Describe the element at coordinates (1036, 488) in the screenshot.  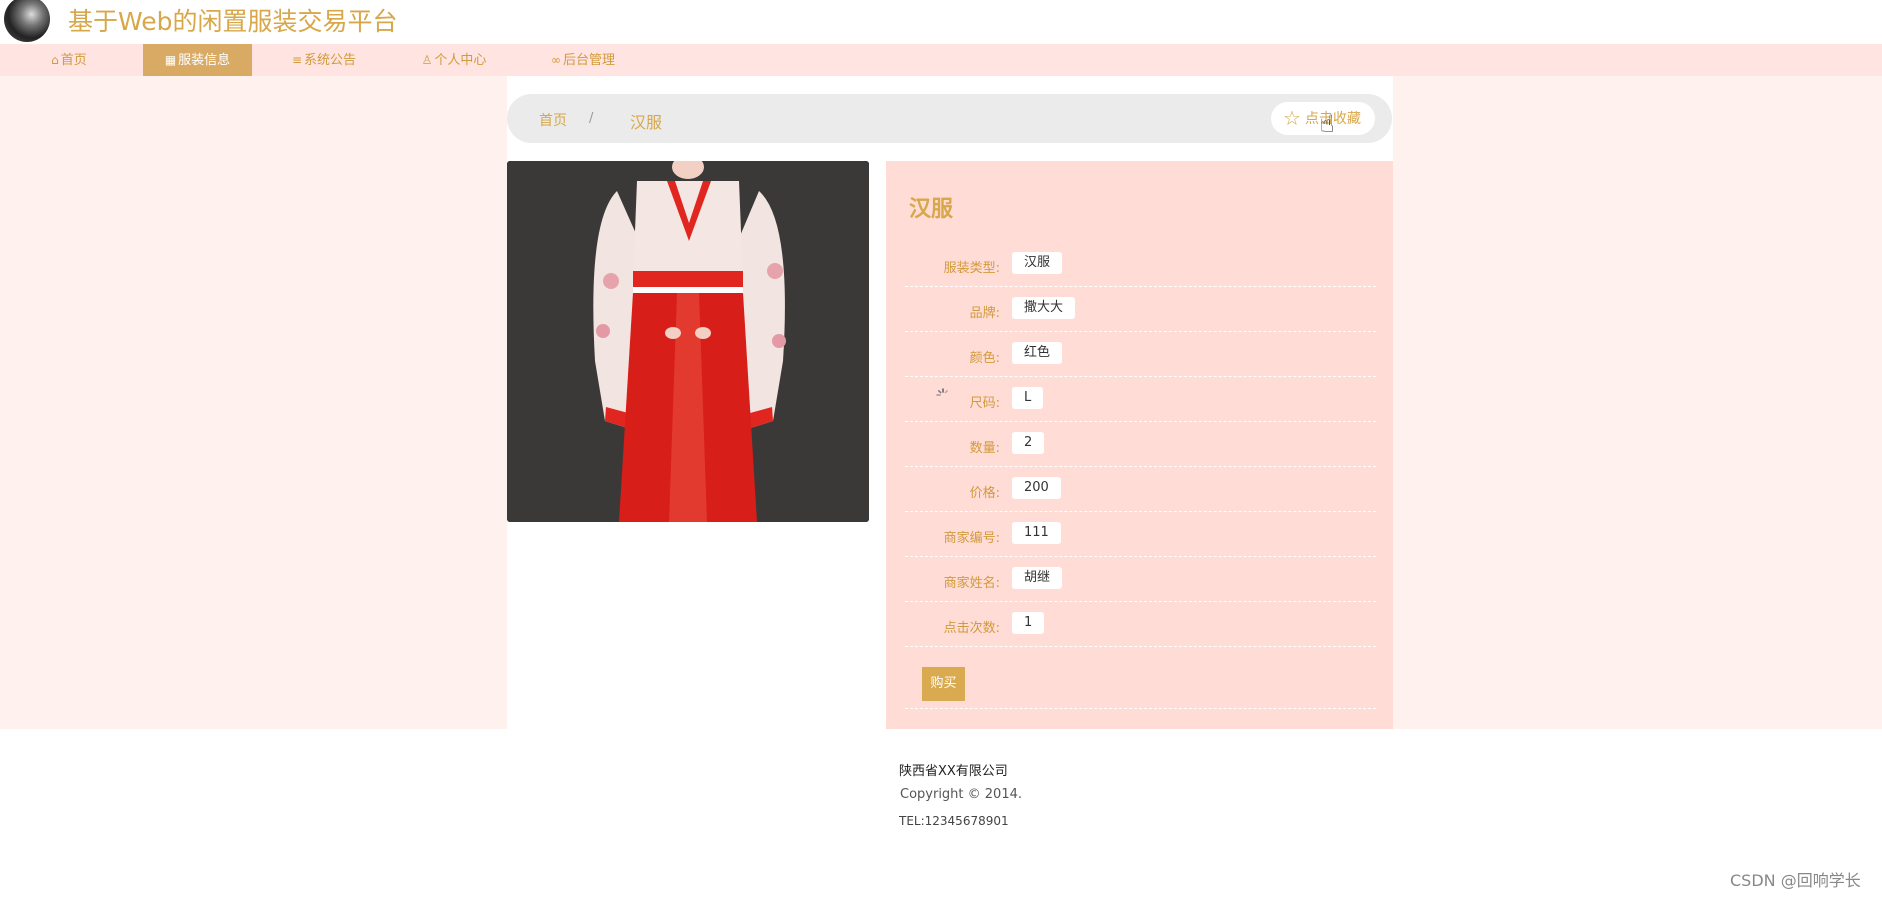
I see `detail-value: 200` at that location.